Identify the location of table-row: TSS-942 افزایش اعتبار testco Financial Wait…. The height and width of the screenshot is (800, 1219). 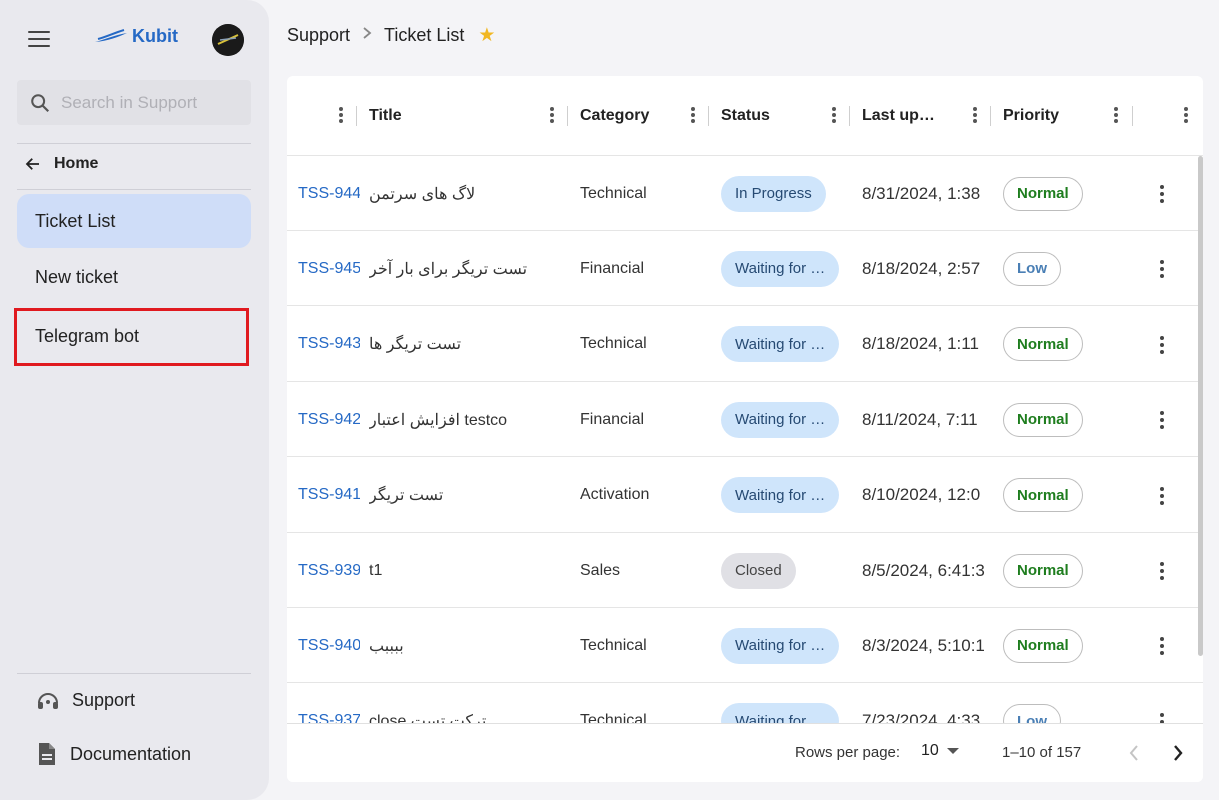
(745, 420).